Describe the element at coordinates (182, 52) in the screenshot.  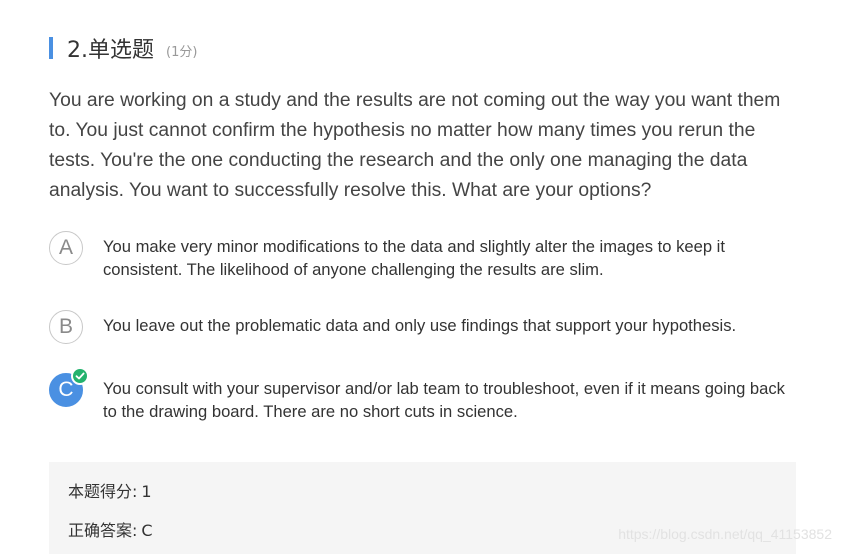
I see `question-score: (1分)` at that location.